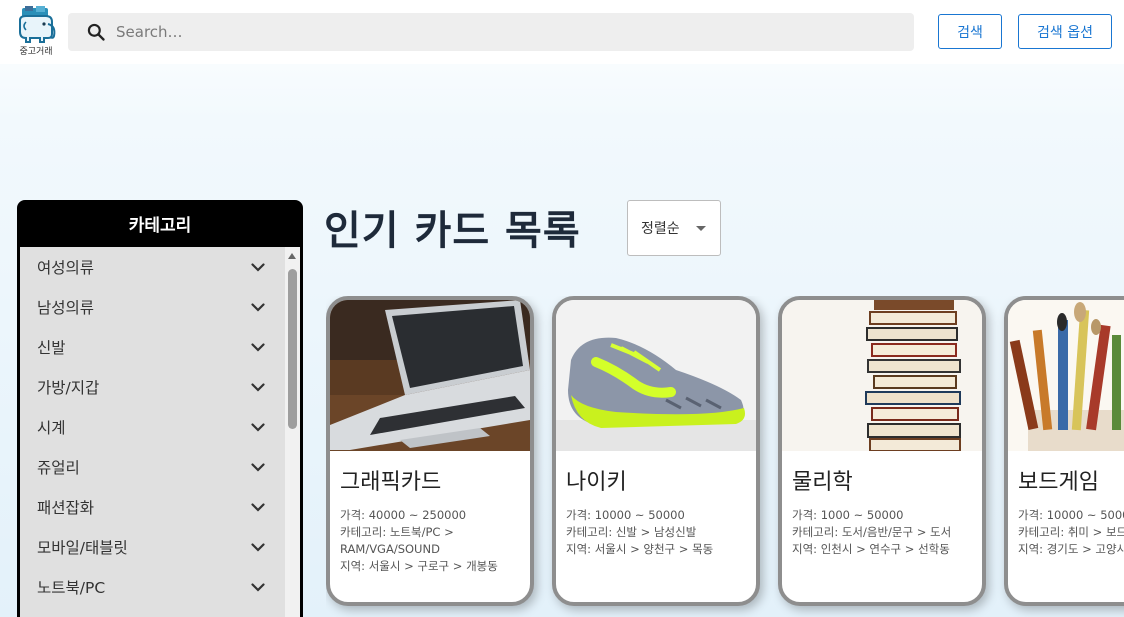 The height and width of the screenshot is (617, 1124). I want to click on sidebar-category-item: 여성의류, so click(152, 267).